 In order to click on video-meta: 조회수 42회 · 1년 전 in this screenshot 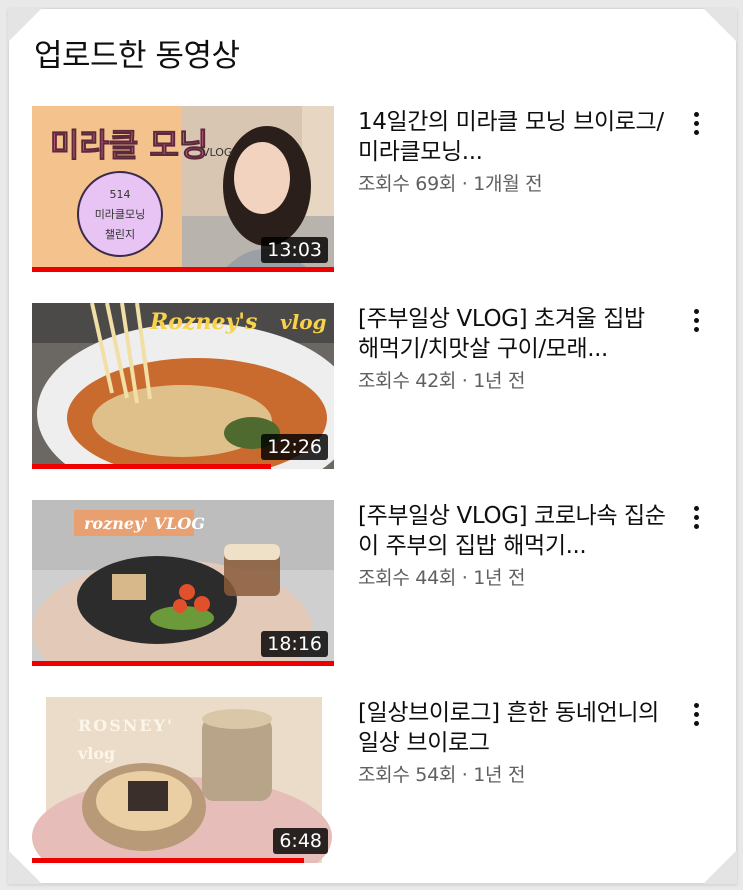, I will do `click(442, 381)`.